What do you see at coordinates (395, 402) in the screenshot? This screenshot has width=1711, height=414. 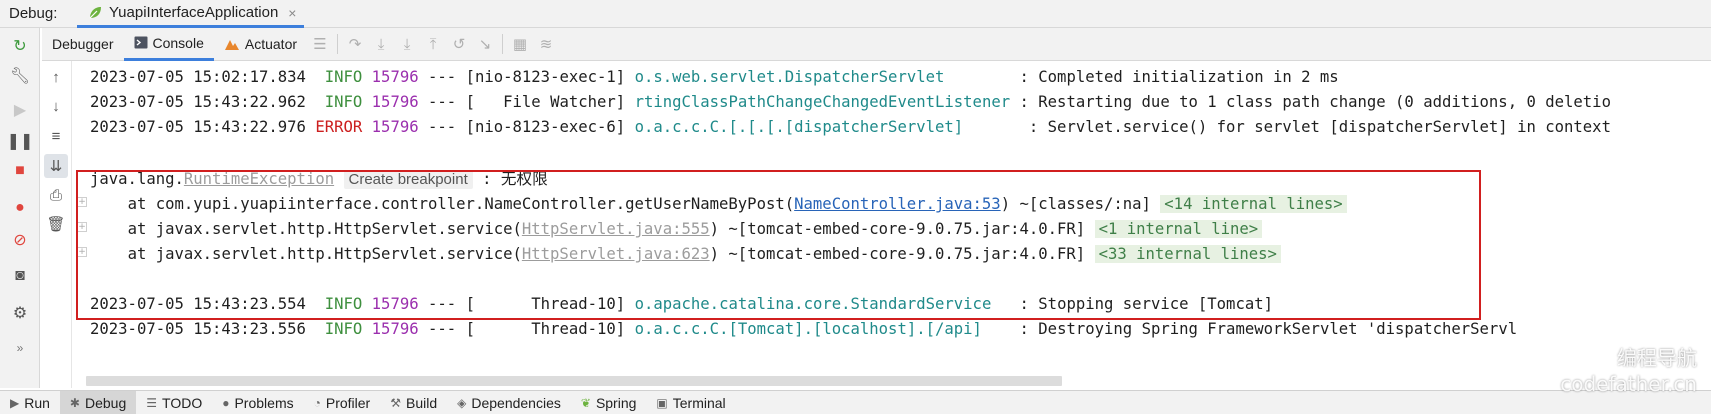 I see `build-icon: ⚒` at bounding box center [395, 402].